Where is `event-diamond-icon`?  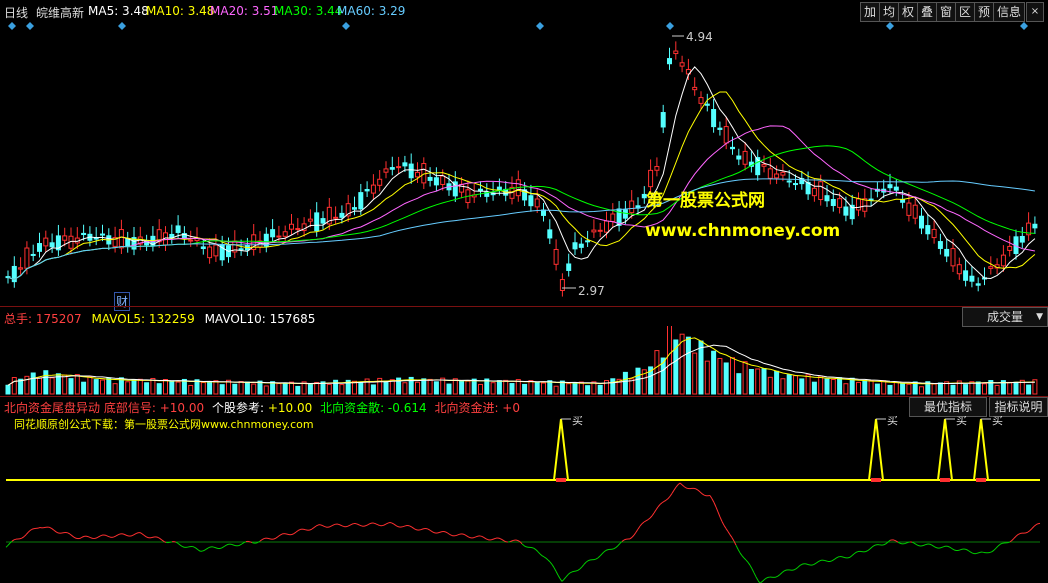 event-diamond-icon is located at coordinates (670, 26).